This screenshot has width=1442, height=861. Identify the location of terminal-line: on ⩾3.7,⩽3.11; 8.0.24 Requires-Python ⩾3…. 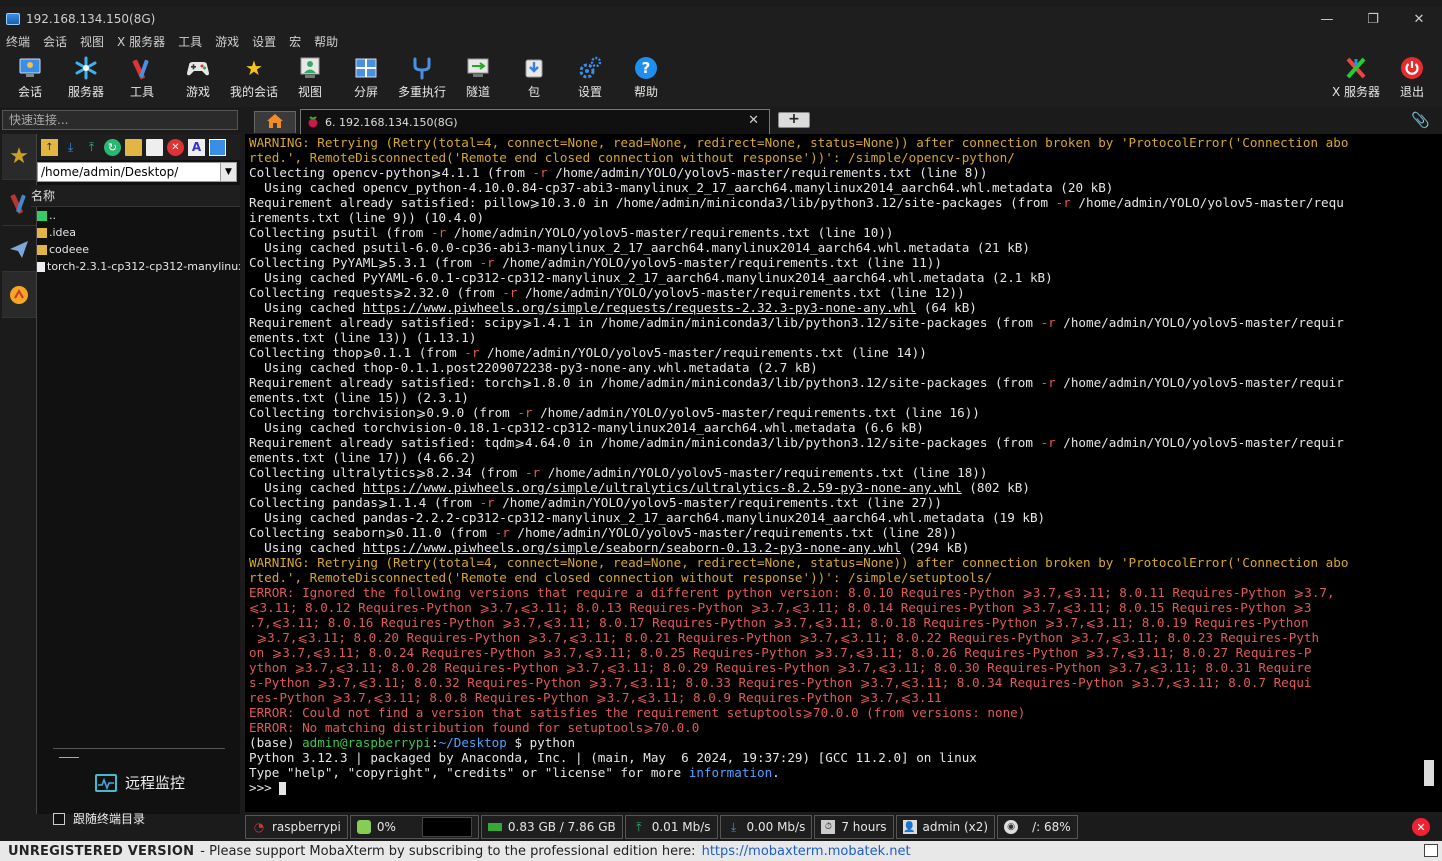
(845, 652).